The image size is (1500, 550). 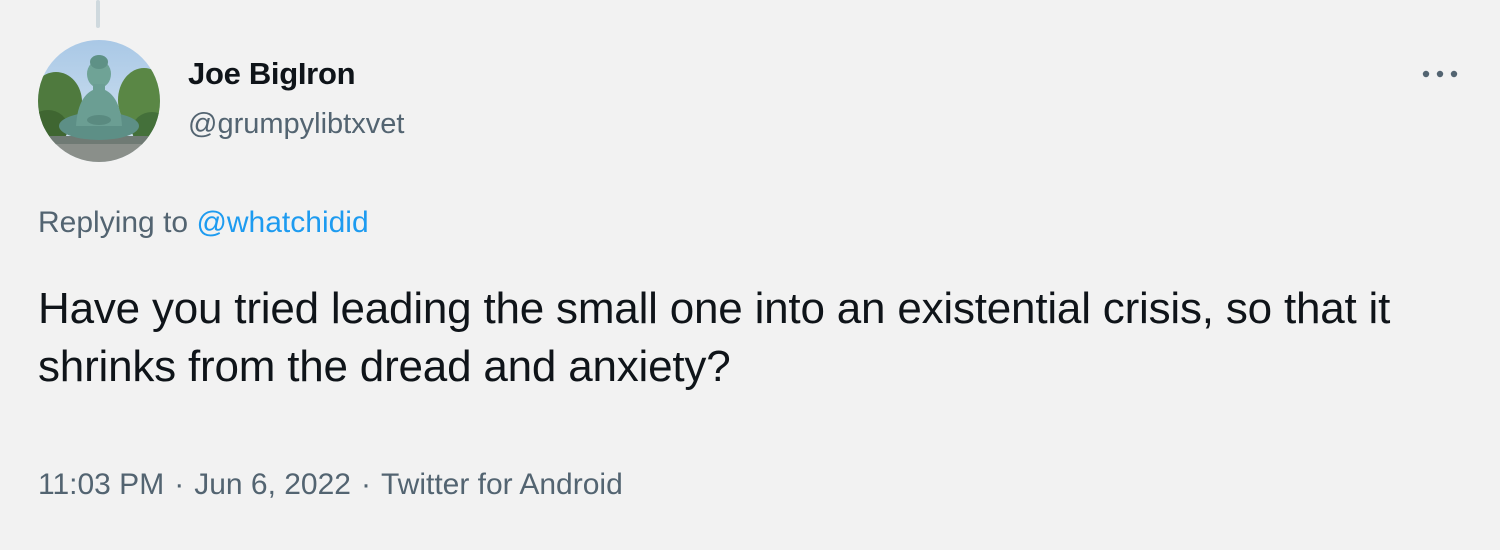 What do you see at coordinates (296, 124) in the screenshot?
I see `author-handle: @grumpylibtxvet` at bounding box center [296, 124].